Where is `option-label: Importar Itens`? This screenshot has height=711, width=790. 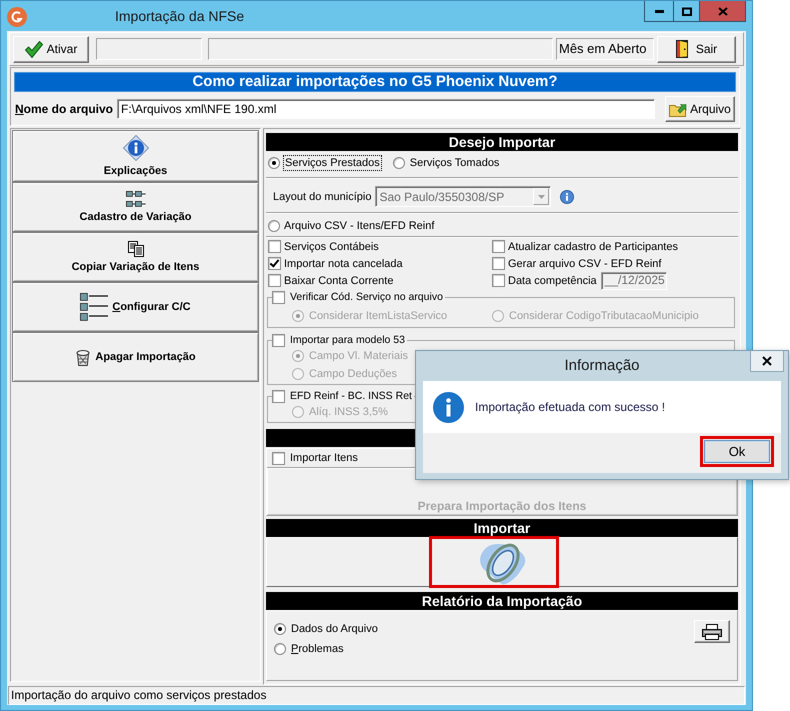 option-label: Importar Itens is located at coordinates (324, 458).